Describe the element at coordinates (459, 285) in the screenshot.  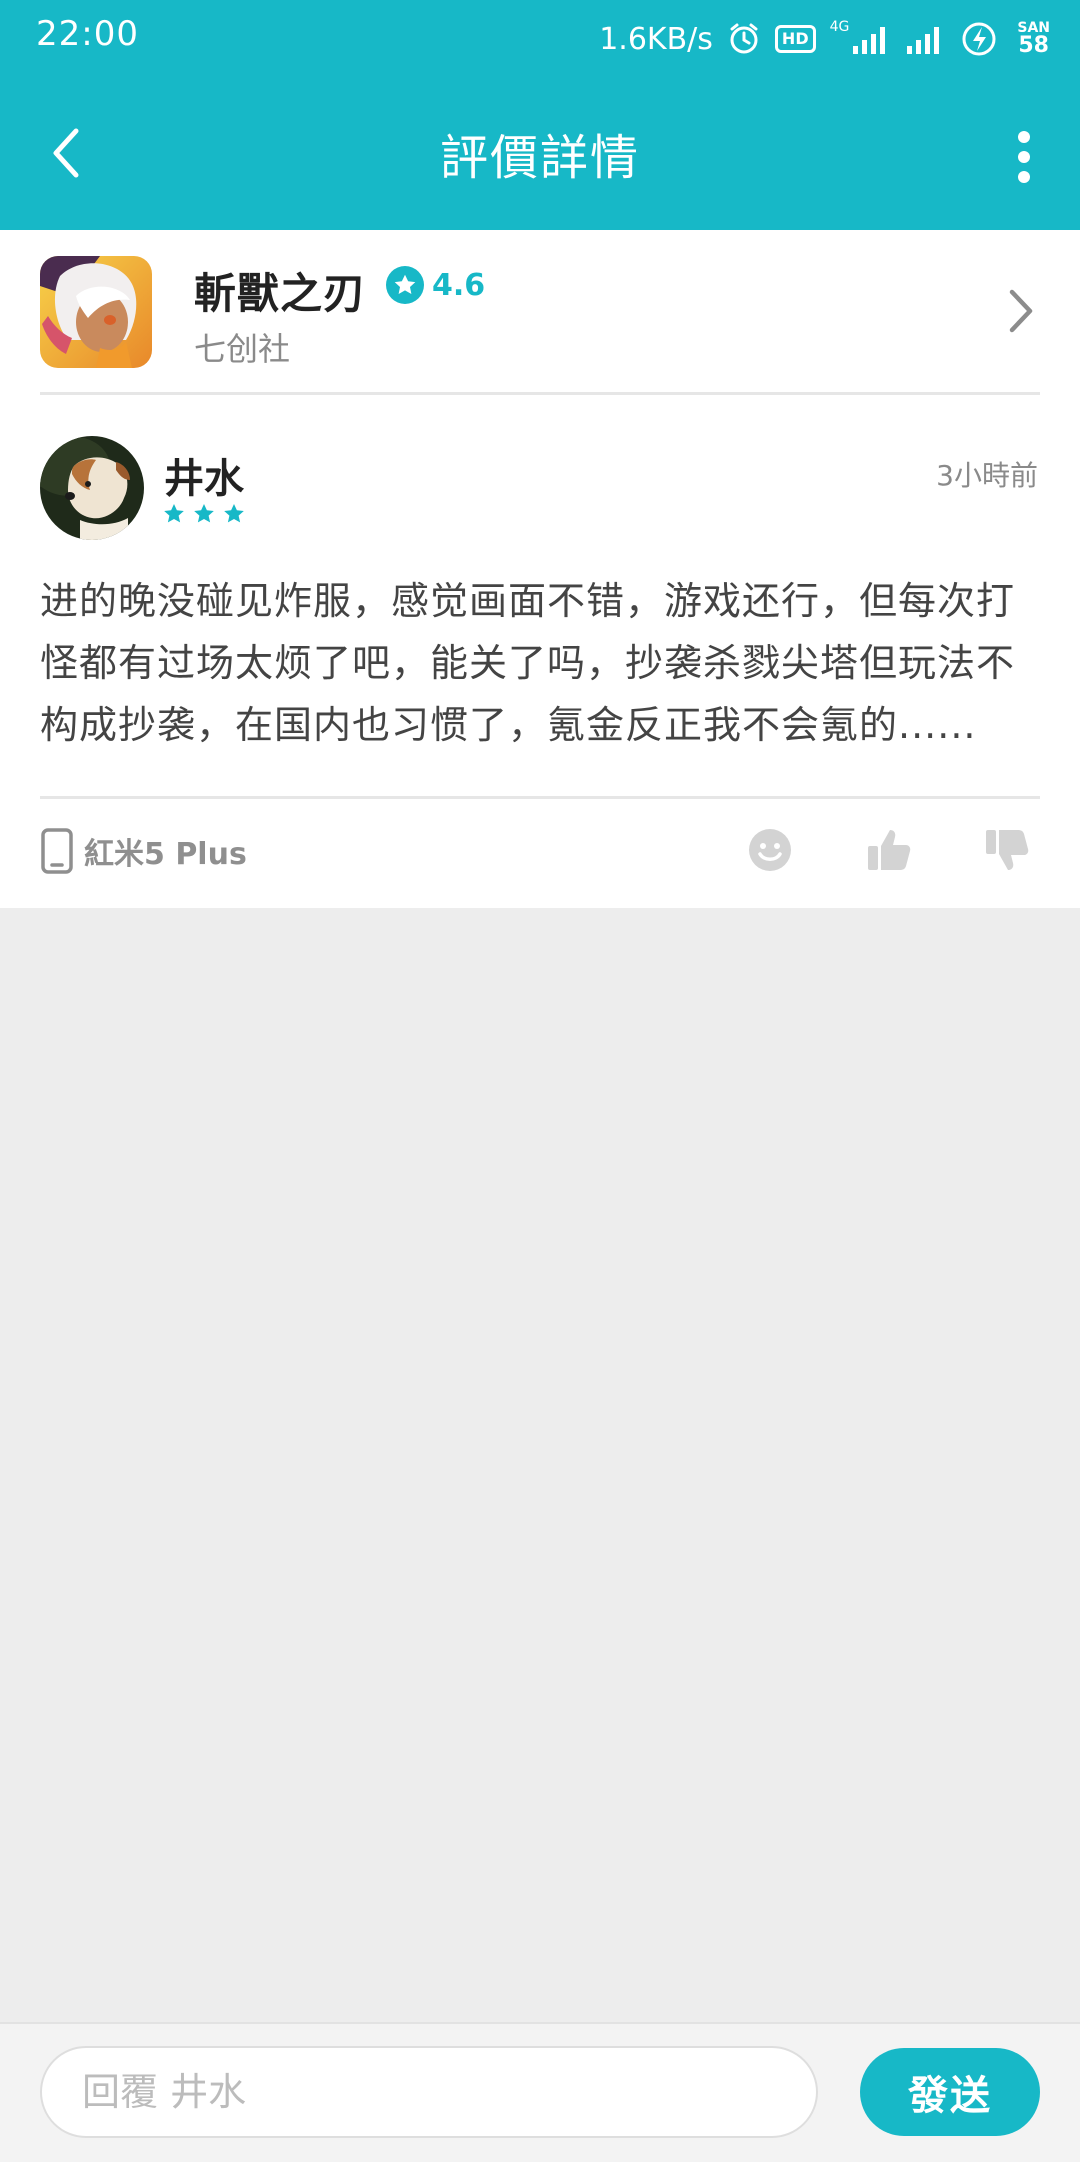
I see `rating-value: 4.6` at that location.